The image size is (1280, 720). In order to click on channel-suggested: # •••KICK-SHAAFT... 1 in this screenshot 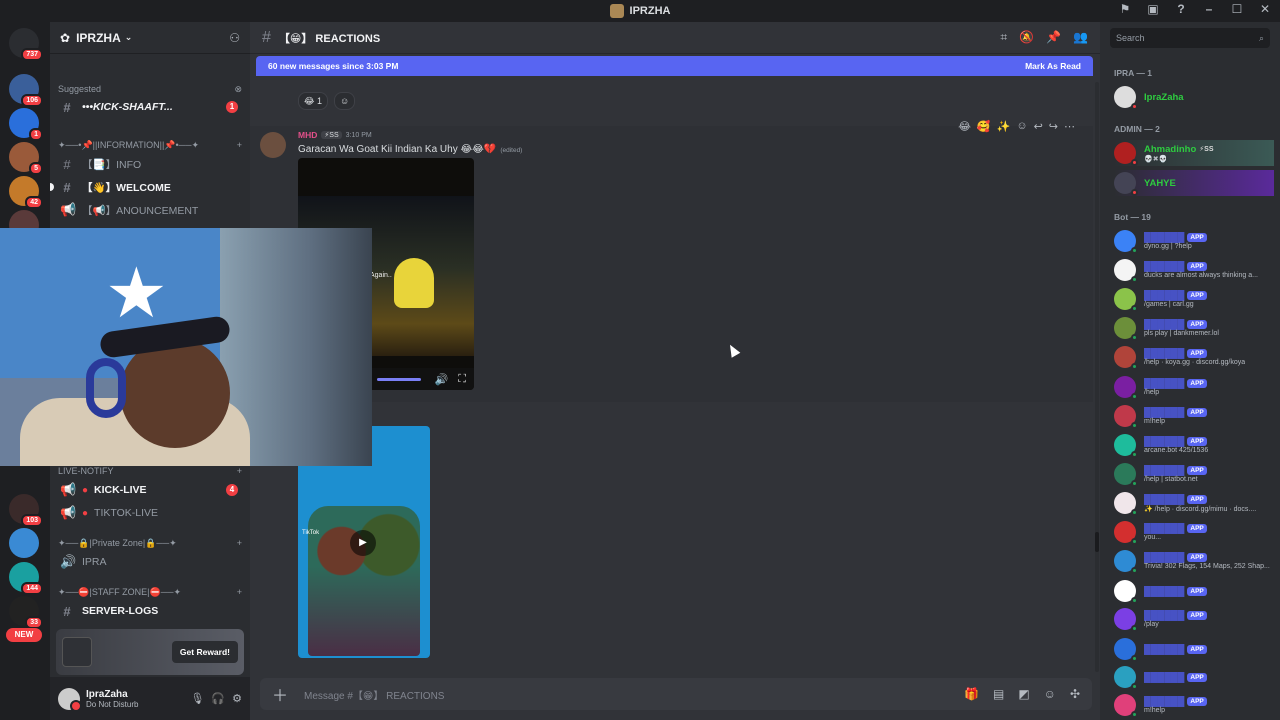, I will do `click(150, 107)`.